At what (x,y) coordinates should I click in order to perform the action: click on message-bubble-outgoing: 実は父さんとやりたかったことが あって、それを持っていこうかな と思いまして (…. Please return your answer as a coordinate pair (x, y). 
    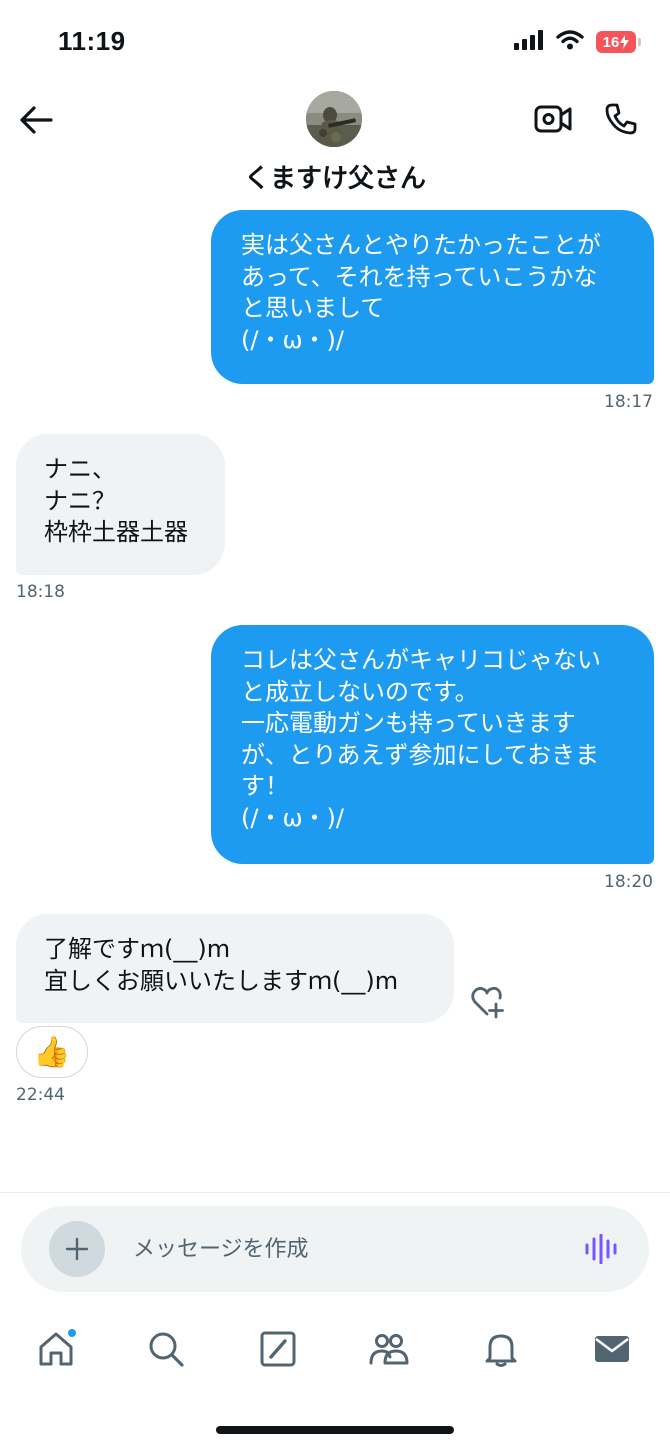
    Looking at the image, I should click on (432, 297).